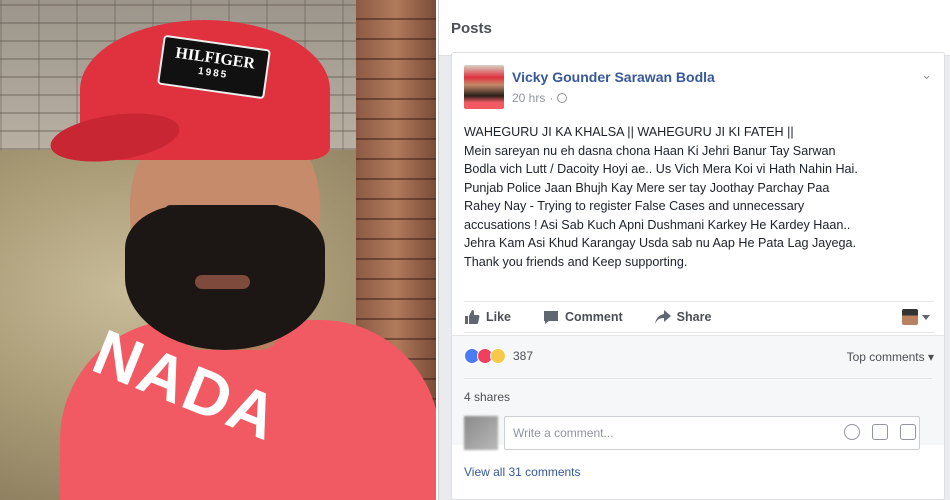 The width and height of the screenshot is (950, 500). Describe the element at coordinates (594, 317) in the screenshot. I see `comment-label: Comment` at that location.